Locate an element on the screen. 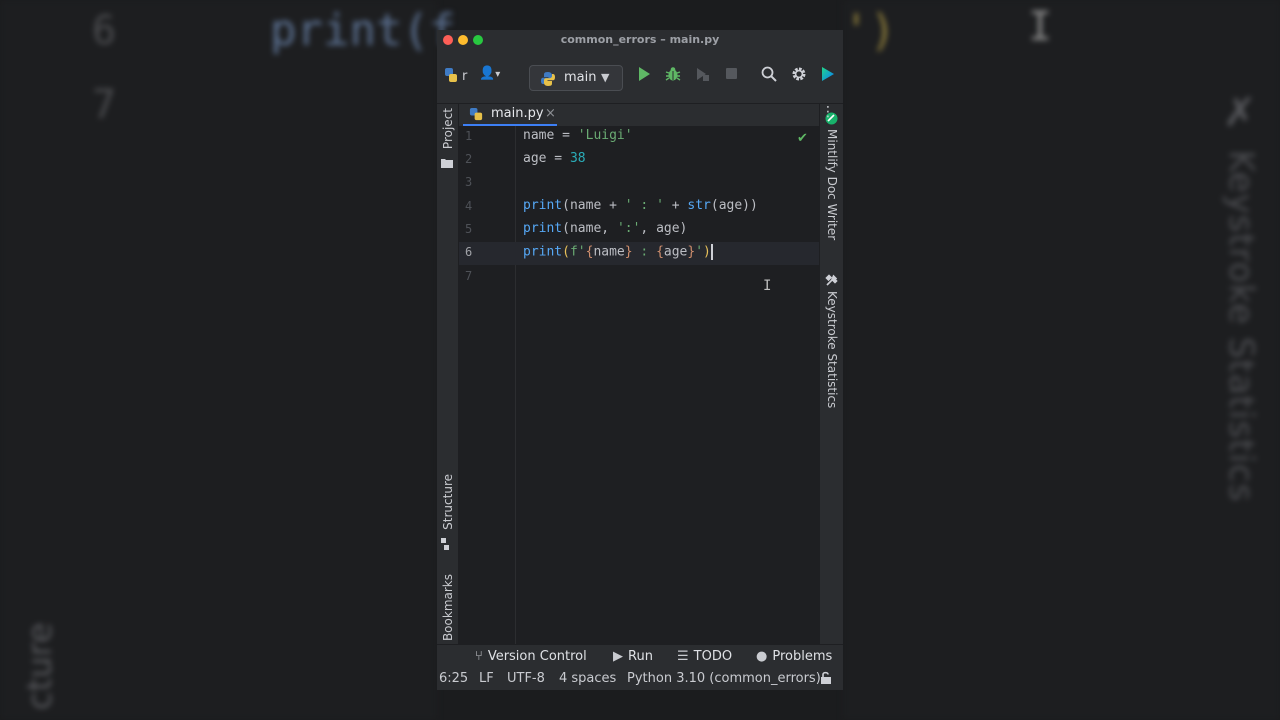 The image size is (1280, 720). stop-button is located at coordinates (731, 75).